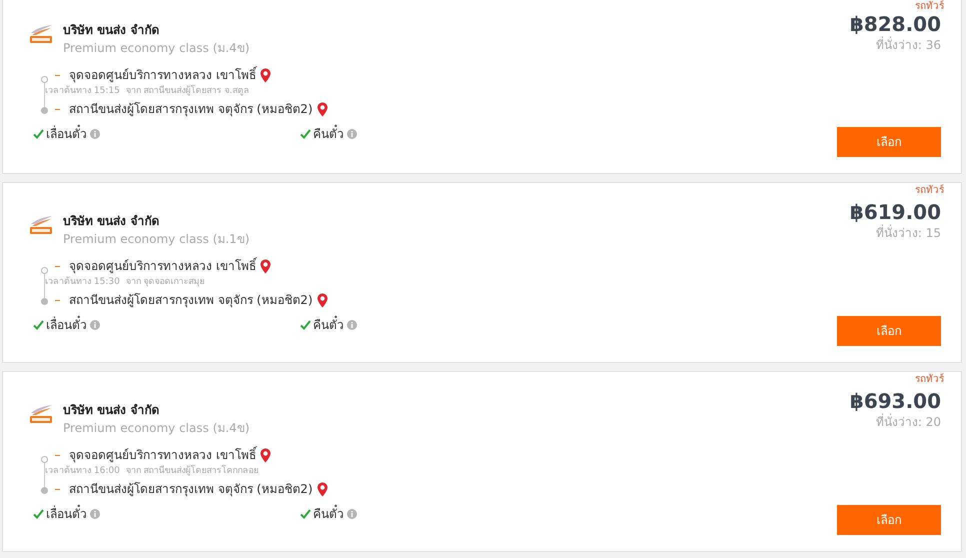 This screenshot has width=966, height=558. Describe the element at coordinates (895, 211) in the screenshot. I see `price: ฿619.00` at that location.